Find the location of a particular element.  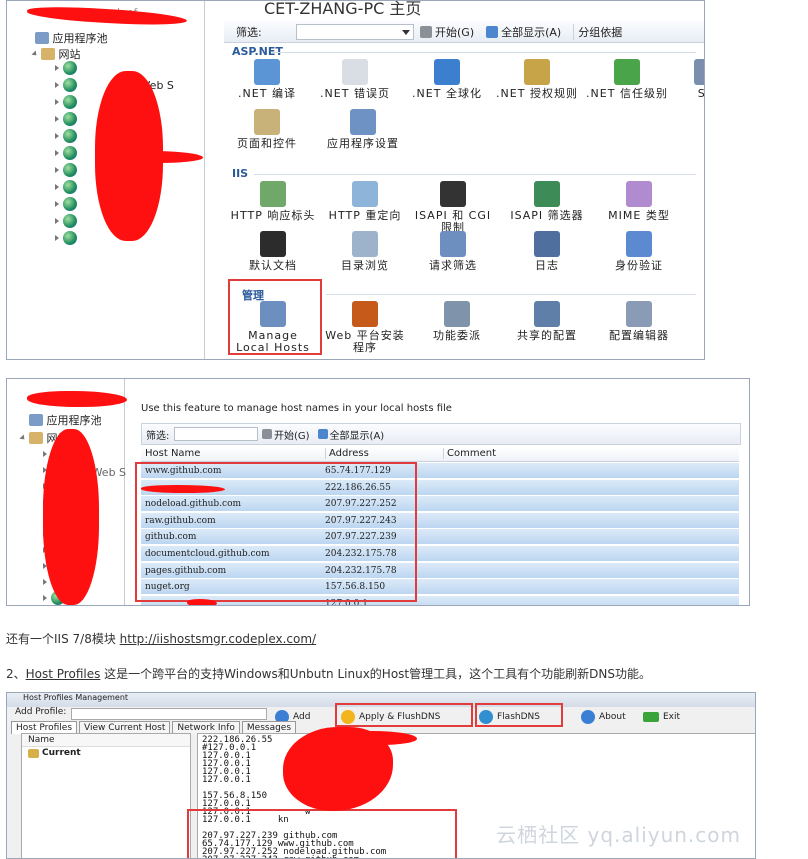

iis-feature: HTTP 重定向 is located at coordinates (365, 201).